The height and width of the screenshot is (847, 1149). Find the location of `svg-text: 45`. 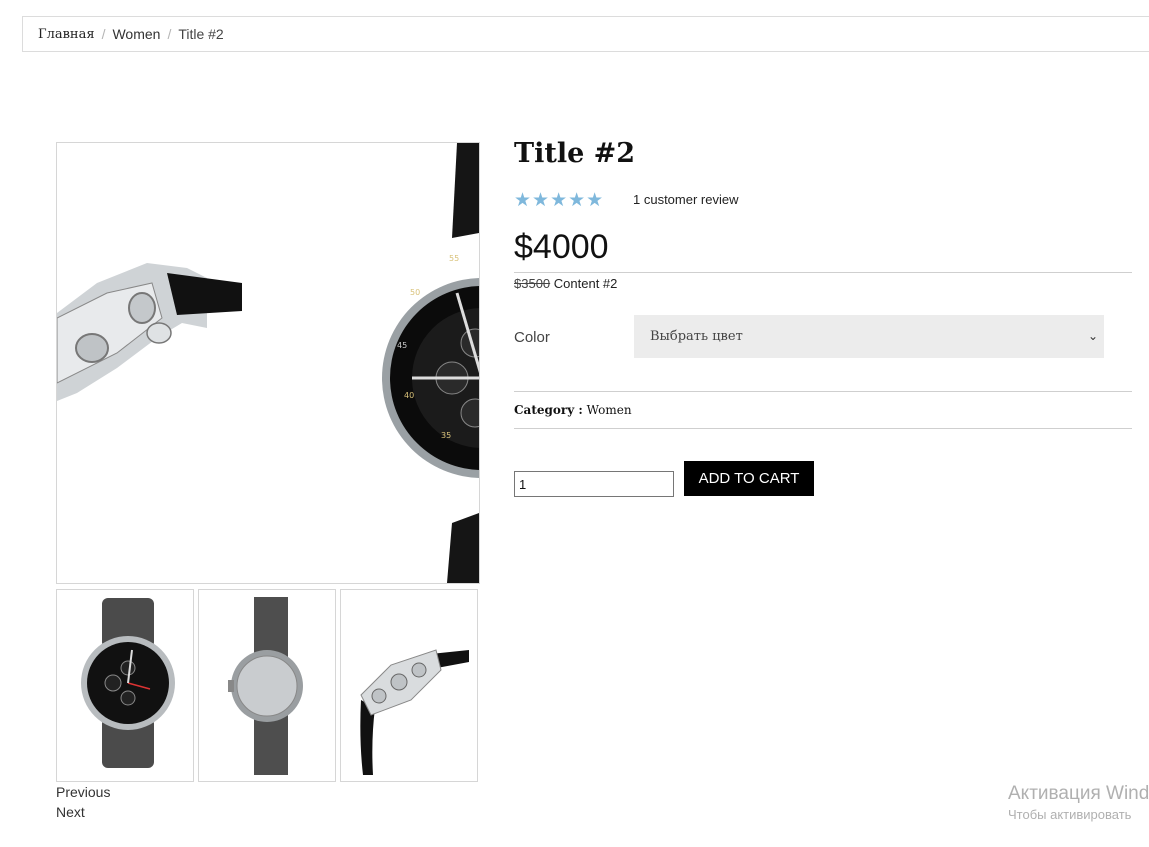

svg-text: 45 is located at coordinates (402, 345).